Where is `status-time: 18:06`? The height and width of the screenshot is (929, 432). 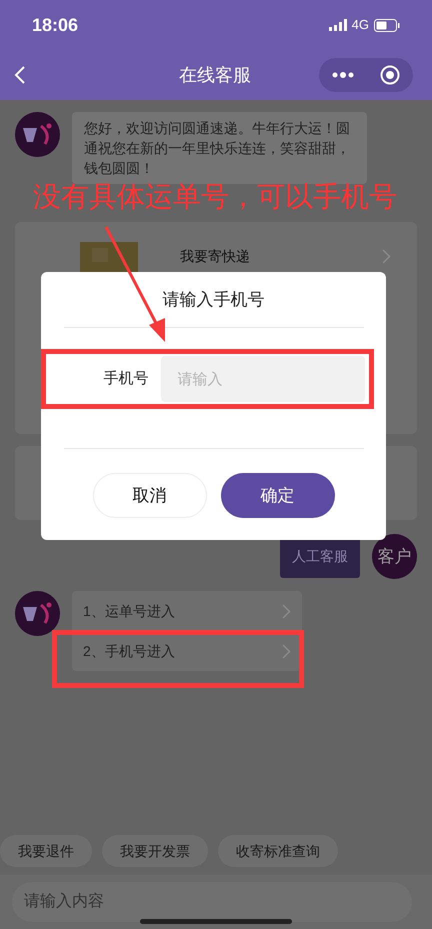
status-time: 18:06 is located at coordinates (55, 25).